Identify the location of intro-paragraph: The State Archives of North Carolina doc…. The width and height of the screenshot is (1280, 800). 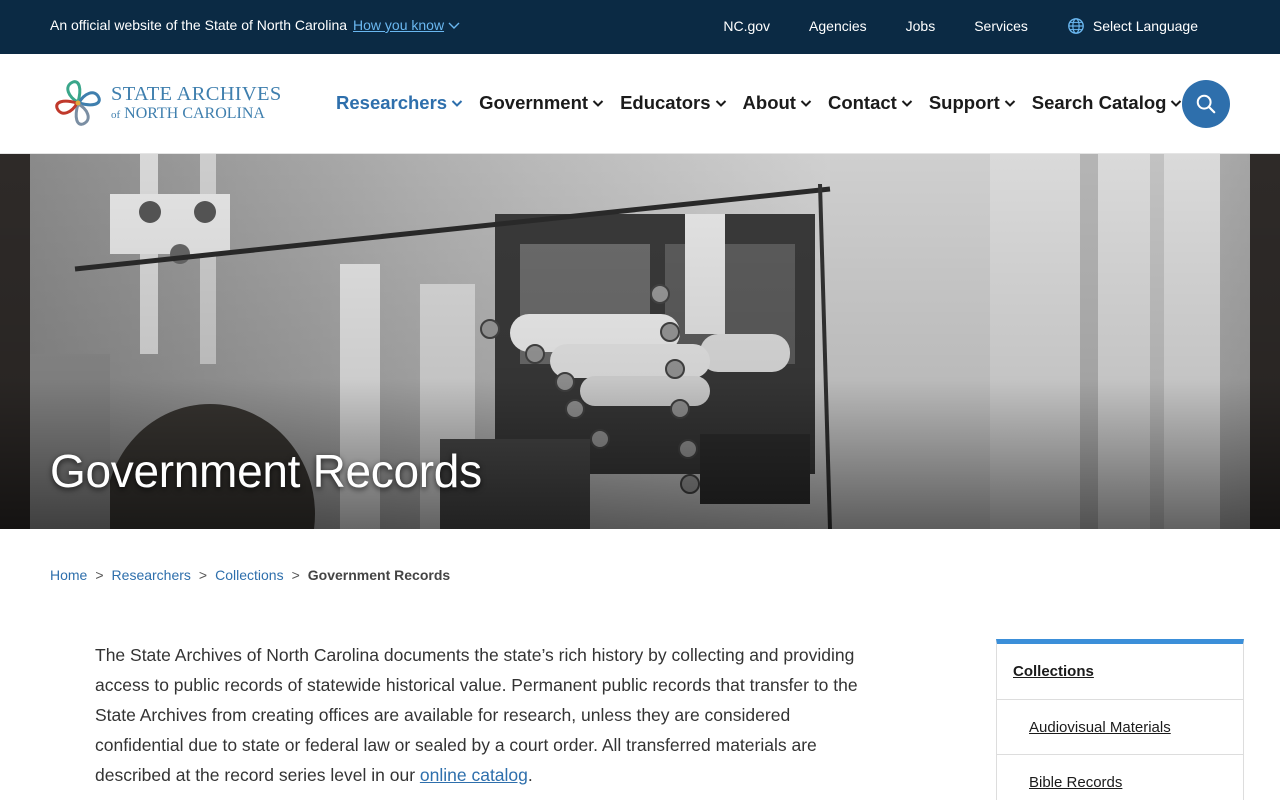
(480, 715).